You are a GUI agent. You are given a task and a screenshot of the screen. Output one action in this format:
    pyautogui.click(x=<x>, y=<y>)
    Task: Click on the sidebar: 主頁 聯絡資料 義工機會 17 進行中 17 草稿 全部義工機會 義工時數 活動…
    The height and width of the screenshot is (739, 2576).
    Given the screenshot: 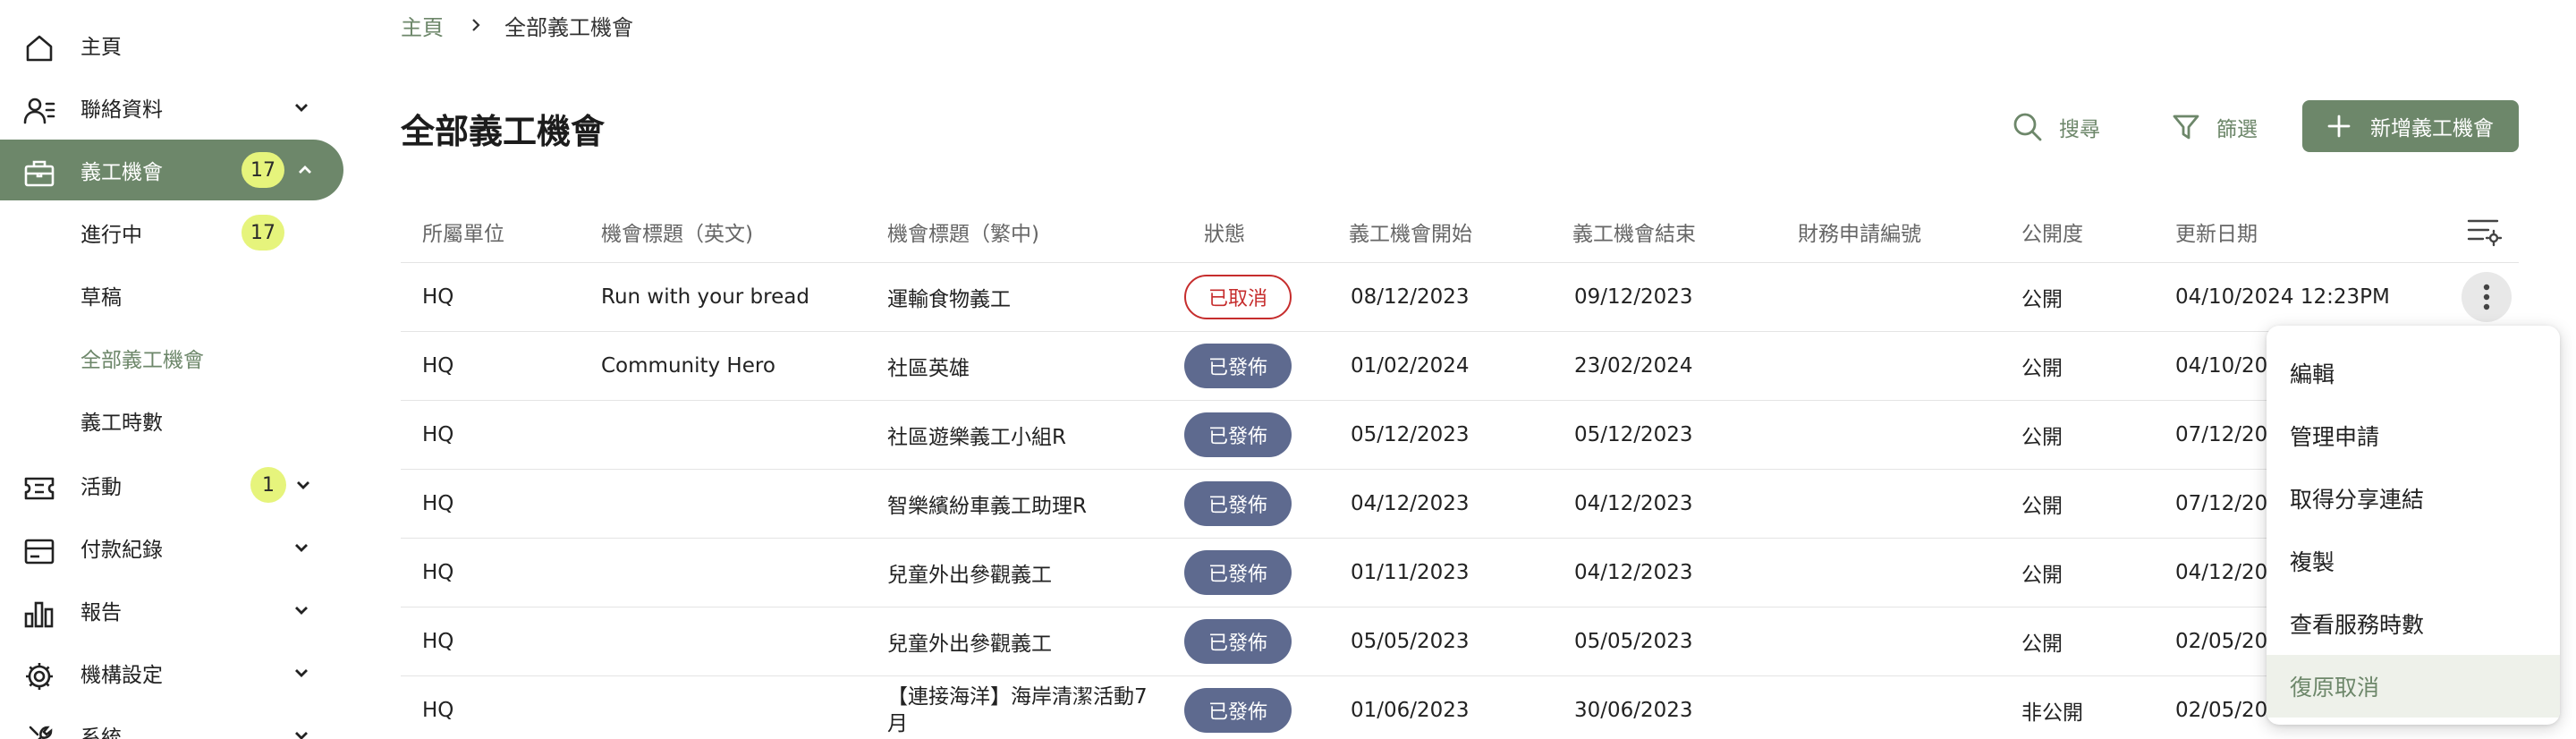 What is the action you would take?
    pyautogui.click(x=179, y=369)
    